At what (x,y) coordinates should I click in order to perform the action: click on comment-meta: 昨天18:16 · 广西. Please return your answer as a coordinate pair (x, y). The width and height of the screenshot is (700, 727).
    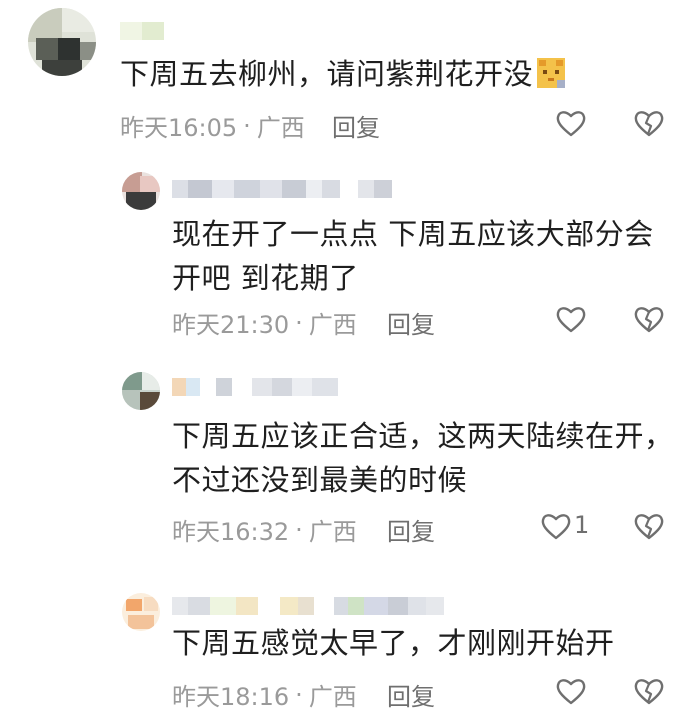
    Looking at the image, I should click on (264, 694).